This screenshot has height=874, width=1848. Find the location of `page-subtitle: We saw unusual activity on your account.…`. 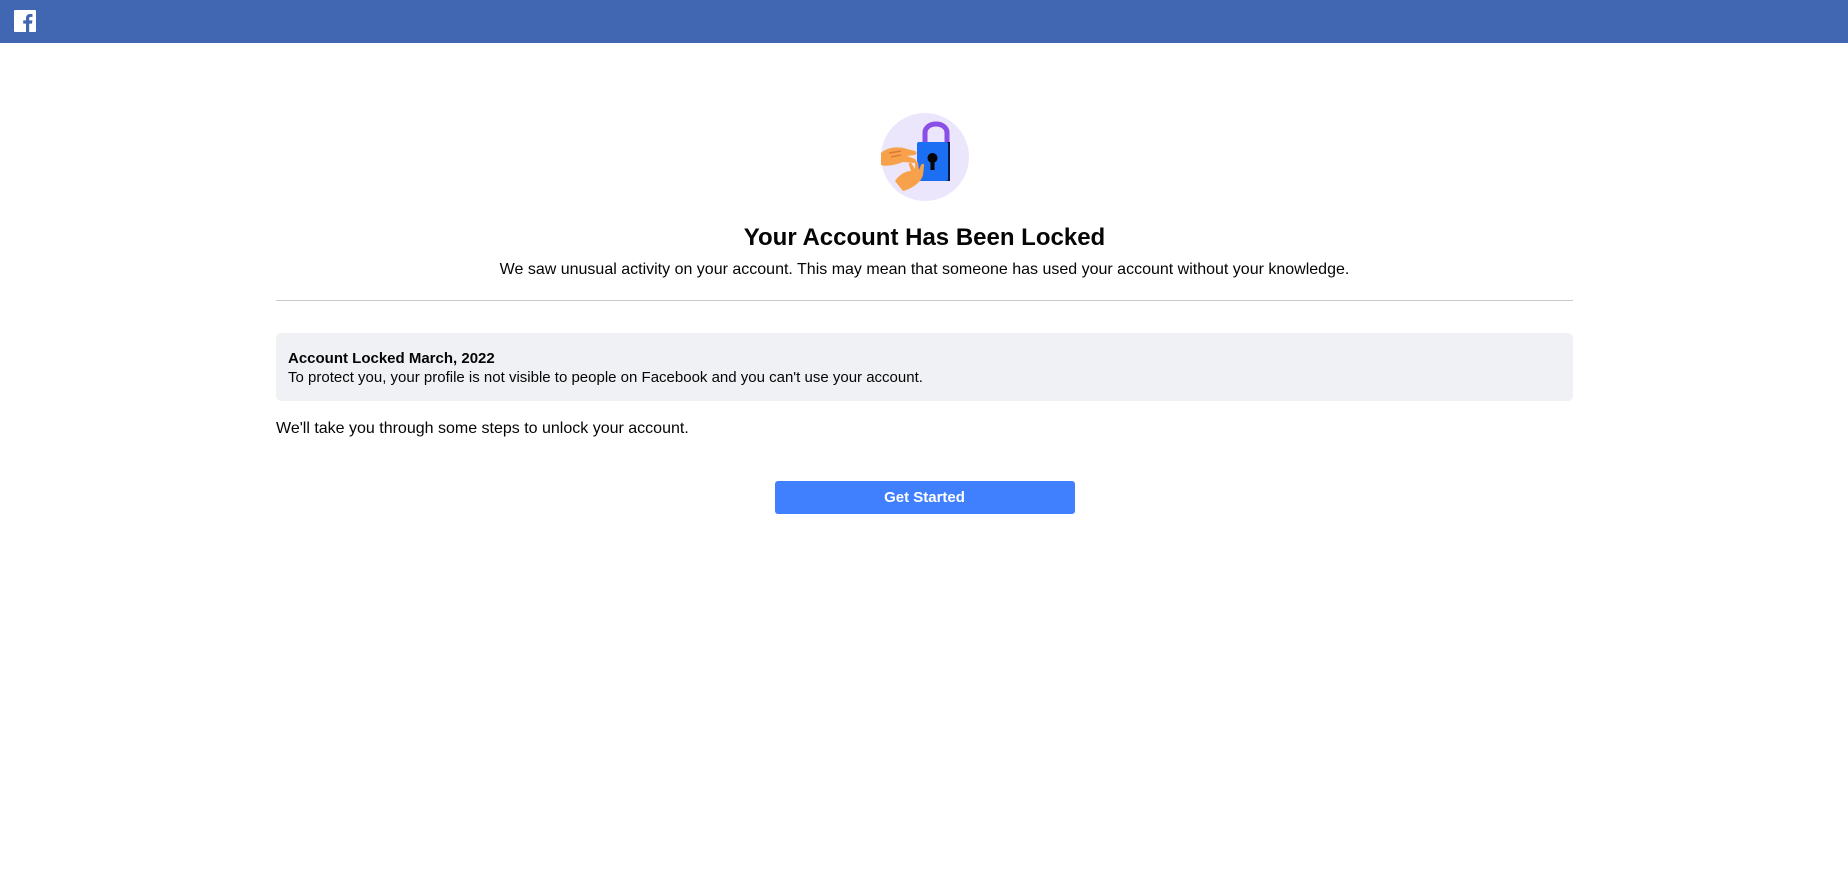

page-subtitle: We saw unusual activity on your account.… is located at coordinates (924, 269).